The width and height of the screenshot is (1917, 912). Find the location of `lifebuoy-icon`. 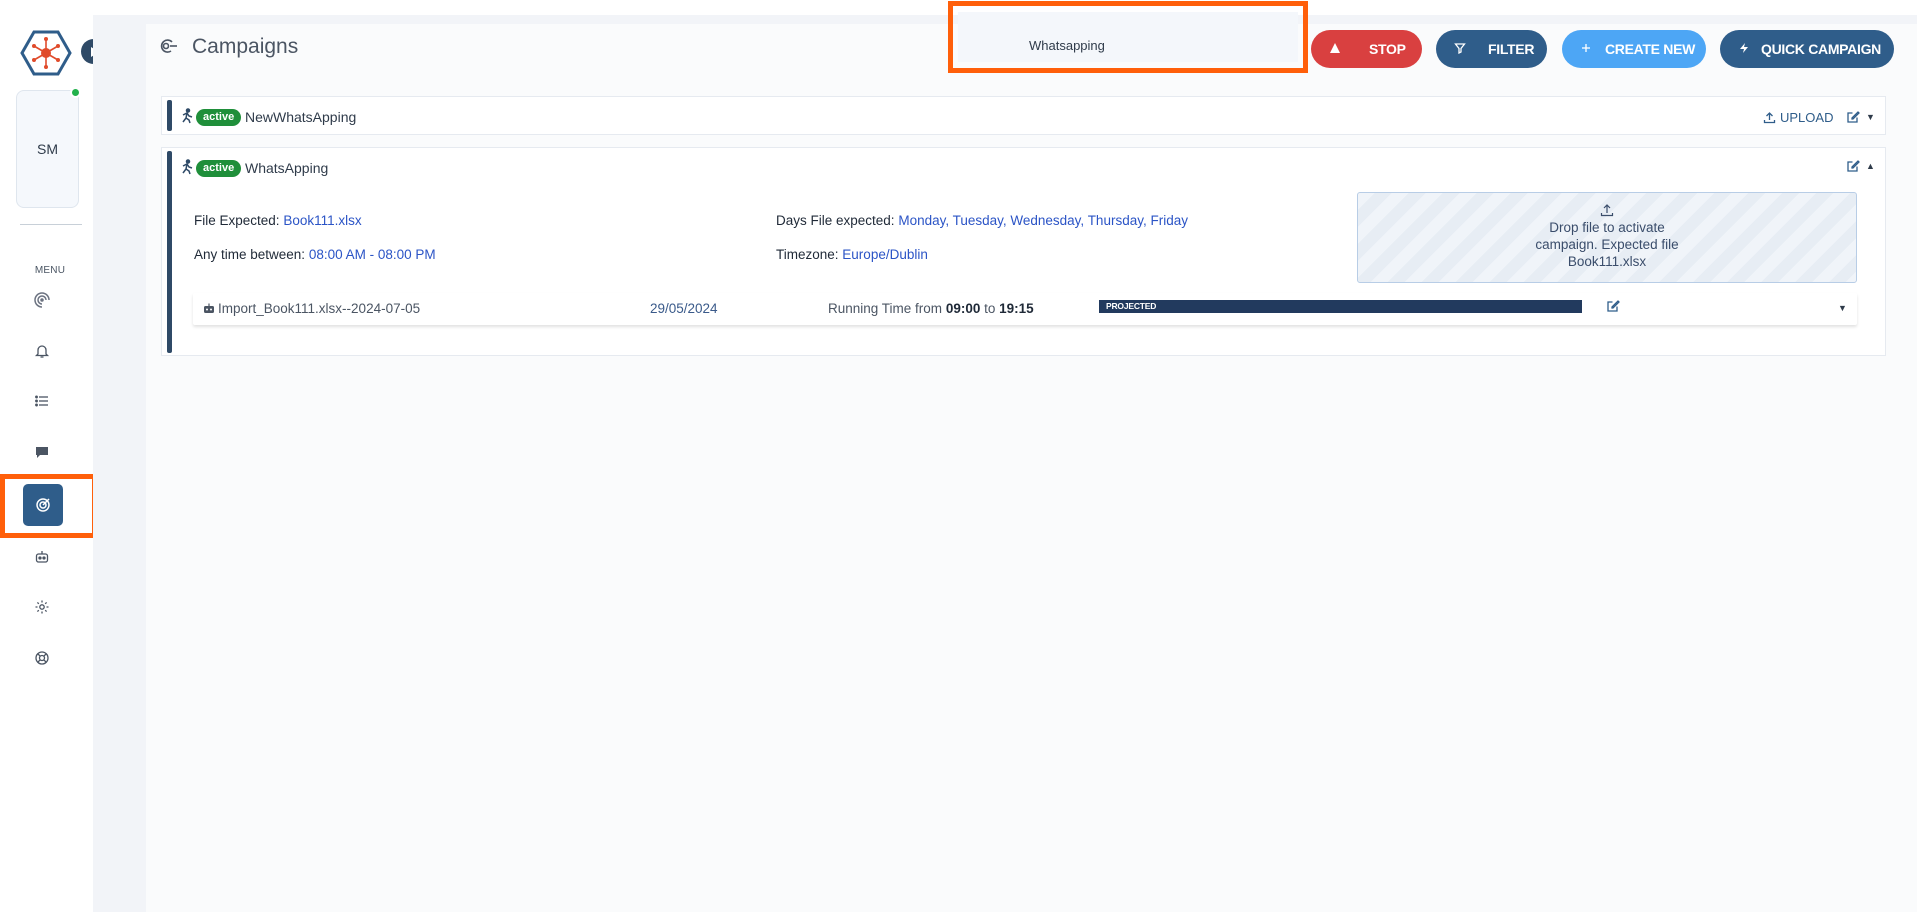

lifebuoy-icon is located at coordinates (42, 658).